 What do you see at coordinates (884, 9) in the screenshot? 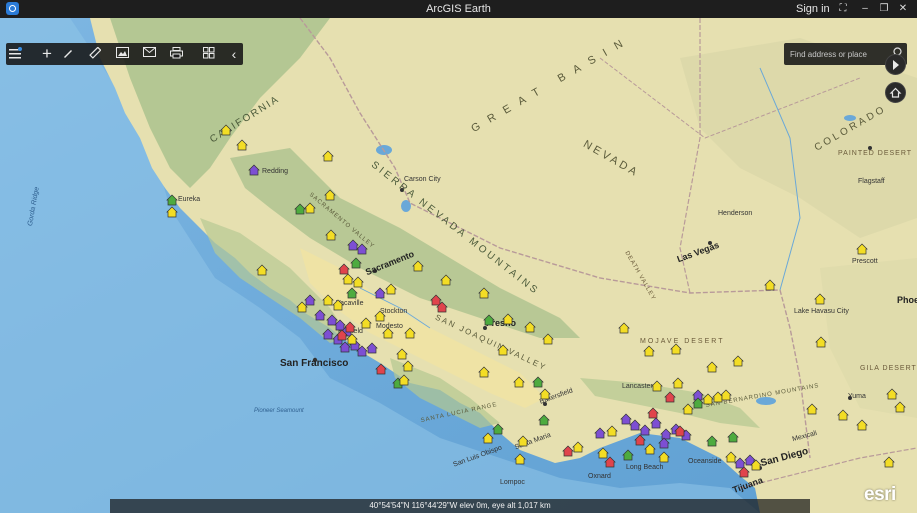
I see `restore-icon: ❐` at bounding box center [884, 9].